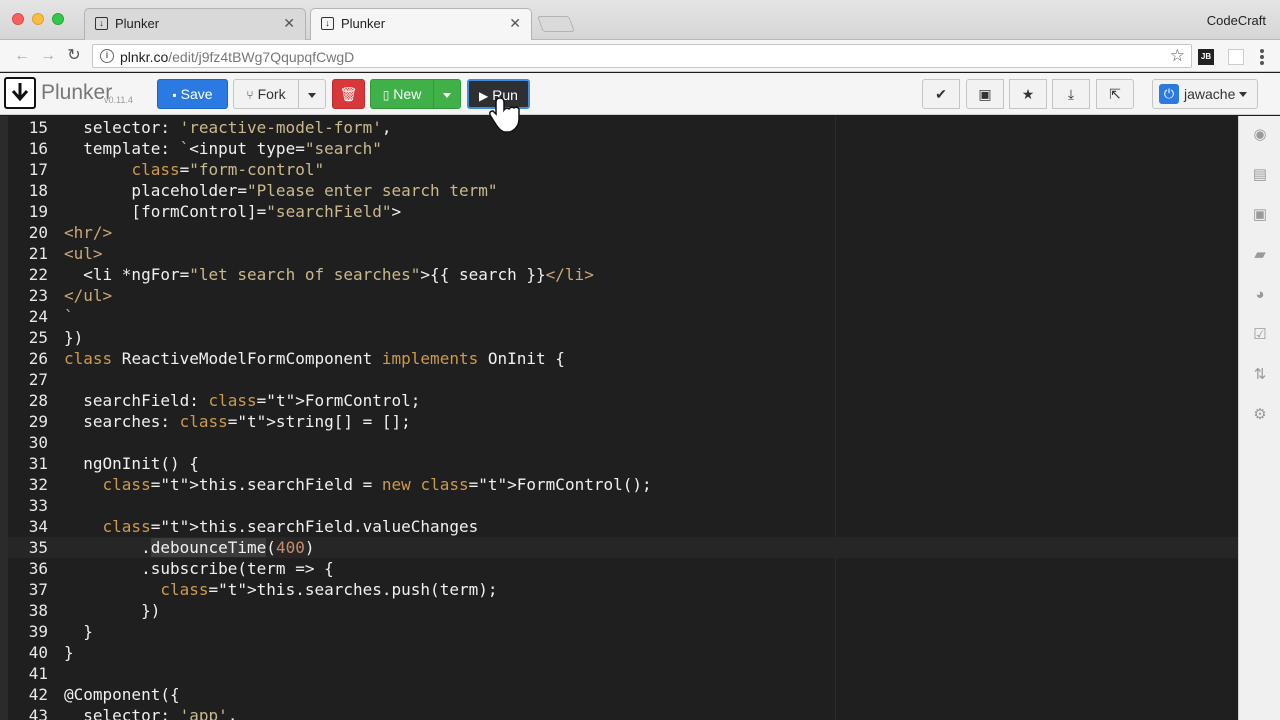  I want to click on line-number: 38, so click(28, 610).